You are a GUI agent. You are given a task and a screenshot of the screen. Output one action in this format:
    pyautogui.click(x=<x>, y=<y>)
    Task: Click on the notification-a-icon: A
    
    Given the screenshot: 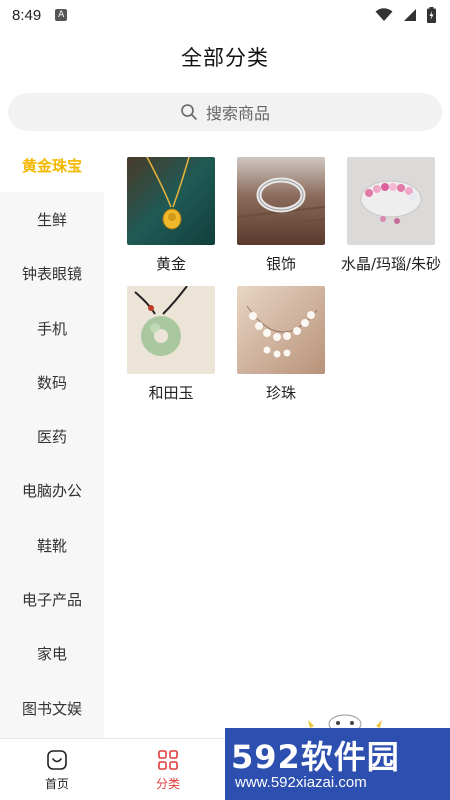 What is the action you would take?
    pyautogui.click(x=61, y=15)
    